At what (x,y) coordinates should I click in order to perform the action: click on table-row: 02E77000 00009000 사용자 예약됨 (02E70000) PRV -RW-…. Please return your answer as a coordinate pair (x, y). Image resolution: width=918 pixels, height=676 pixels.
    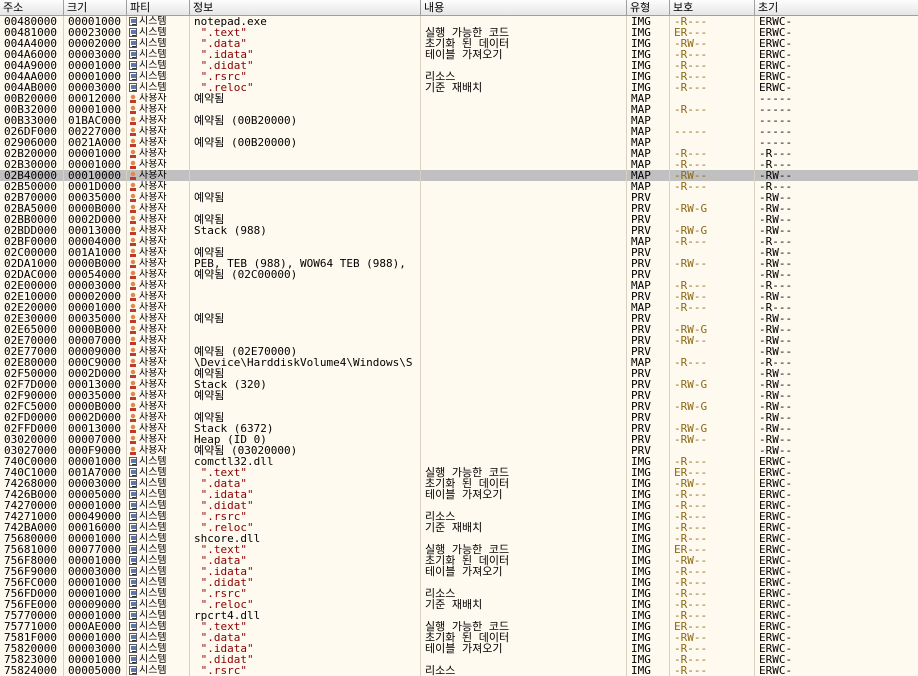
    Looking at the image, I should click on (459, 351).